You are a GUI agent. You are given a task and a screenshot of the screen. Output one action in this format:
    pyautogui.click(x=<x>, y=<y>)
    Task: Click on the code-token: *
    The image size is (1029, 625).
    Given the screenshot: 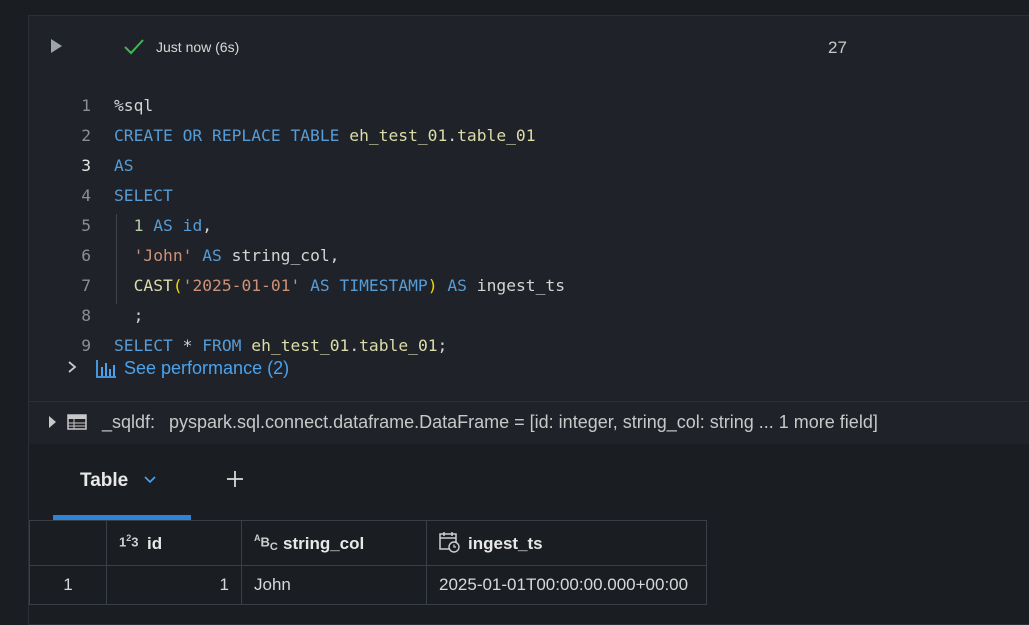 What is the action you would take?
    pyautogui.click(x=187, y=345)
    